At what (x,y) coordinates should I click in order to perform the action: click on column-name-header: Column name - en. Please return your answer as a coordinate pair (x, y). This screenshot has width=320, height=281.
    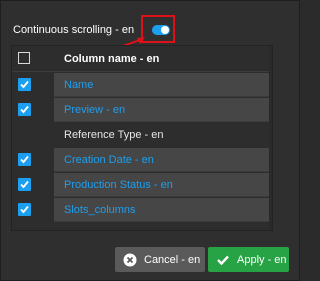
    Looking at the image, I should click on (112, 59).